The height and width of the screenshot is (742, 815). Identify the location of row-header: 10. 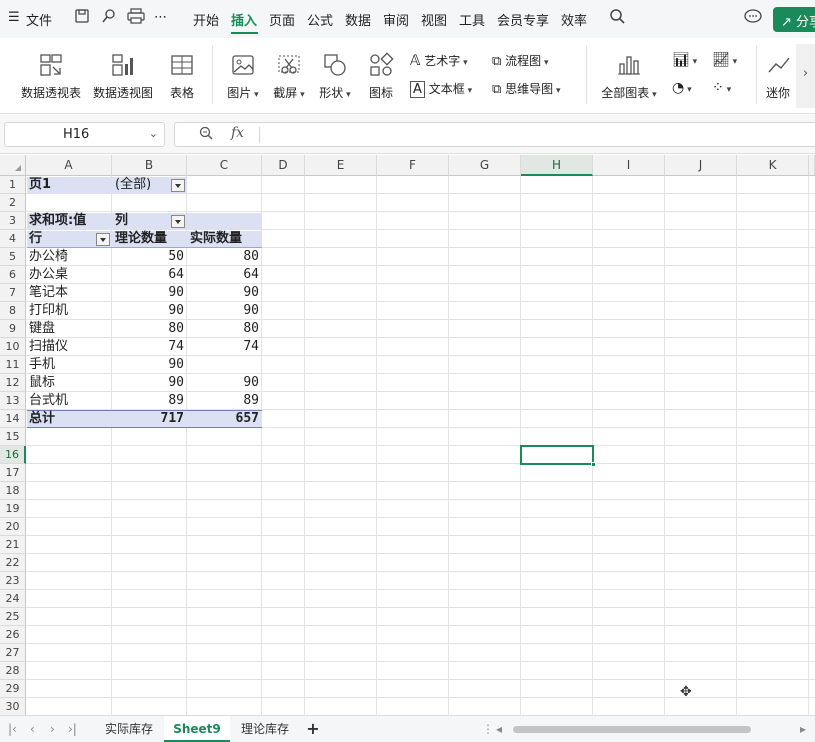
(13, 347).